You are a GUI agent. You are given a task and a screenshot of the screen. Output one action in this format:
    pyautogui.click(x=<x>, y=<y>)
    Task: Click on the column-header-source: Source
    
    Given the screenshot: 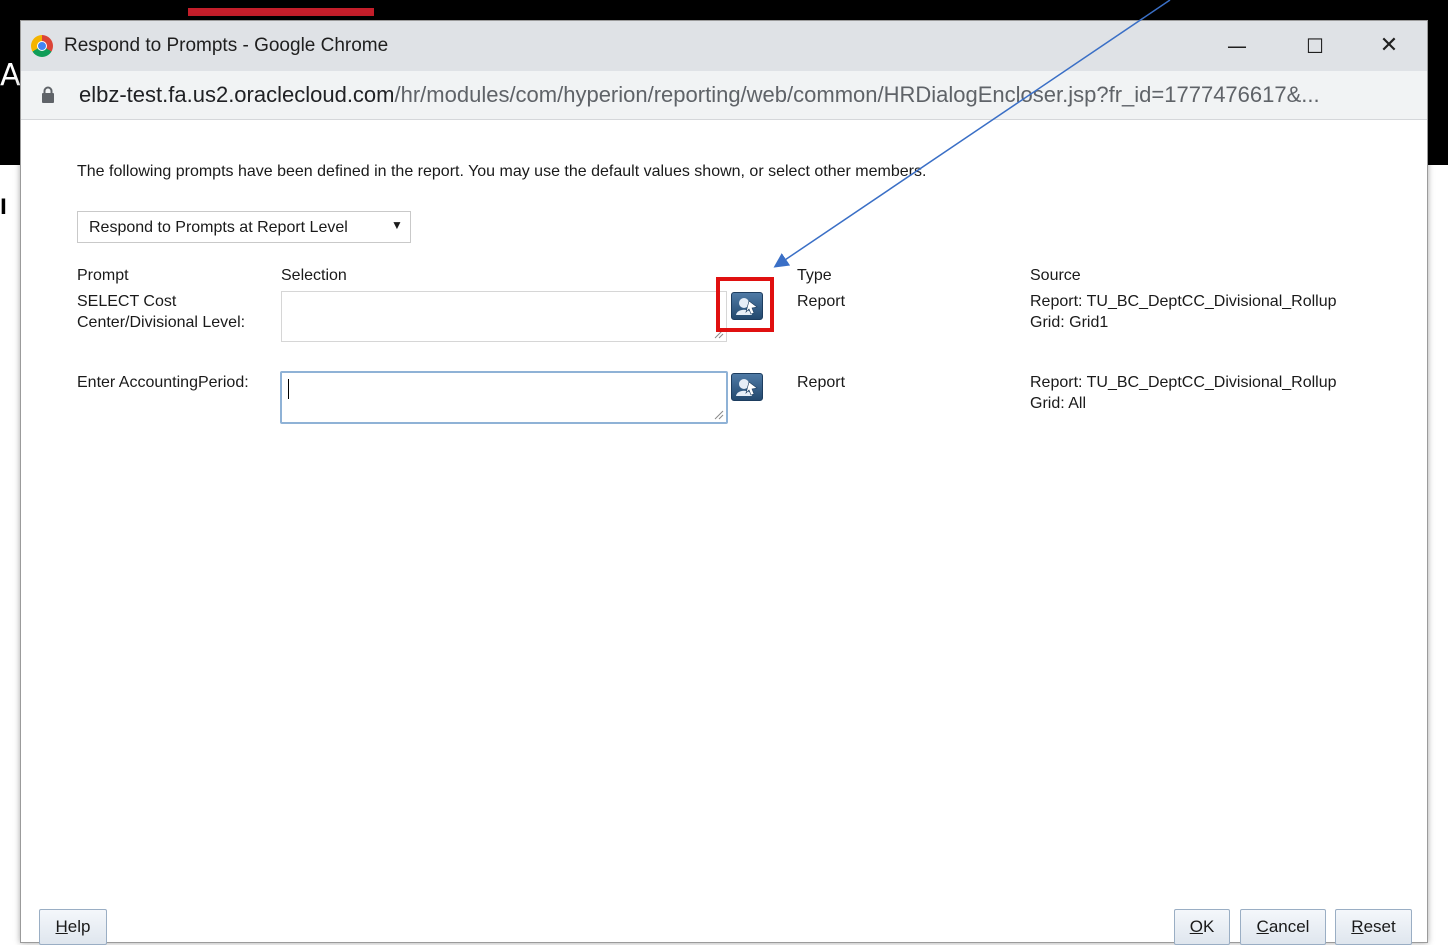 What is the action you would take?
    pyautogui.click(x=1055, y=275)
    